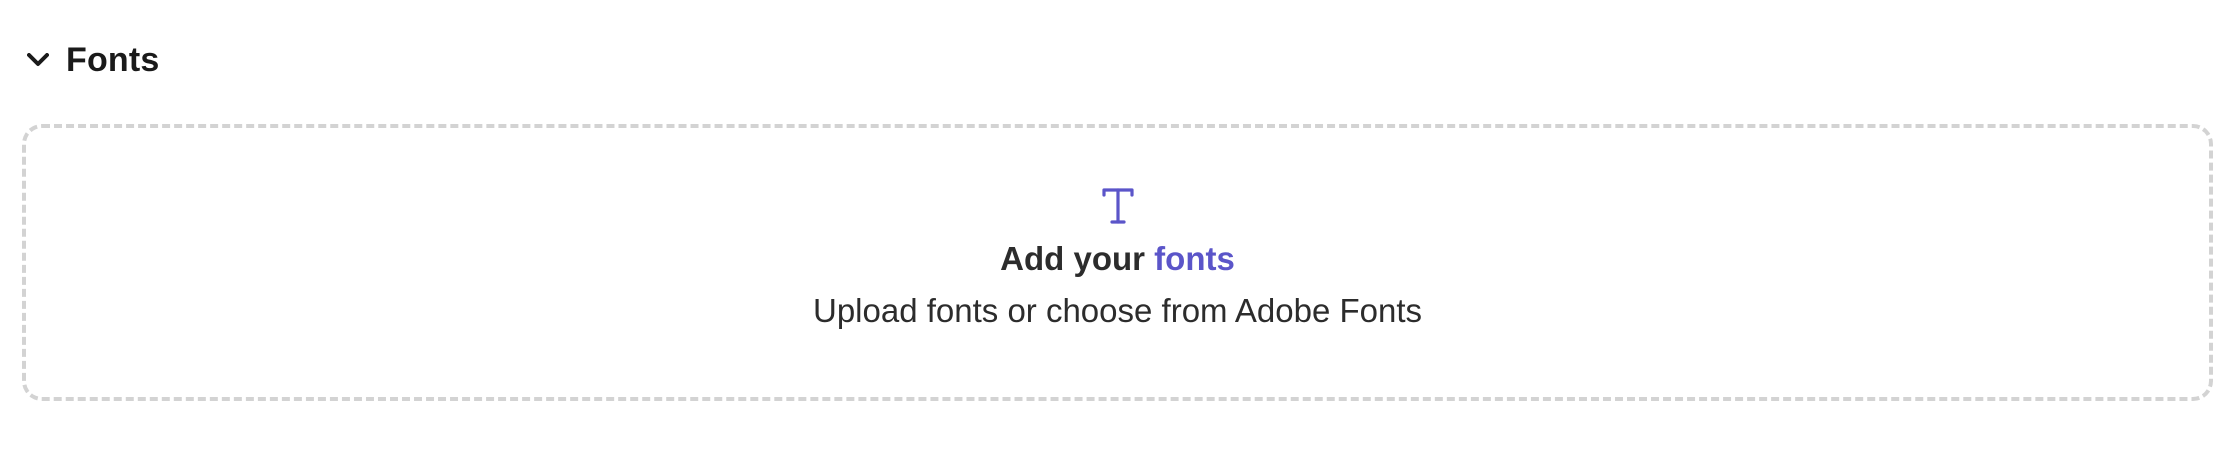  I want to click on dropzone-title: Add your fonts, so click(1117, 259).